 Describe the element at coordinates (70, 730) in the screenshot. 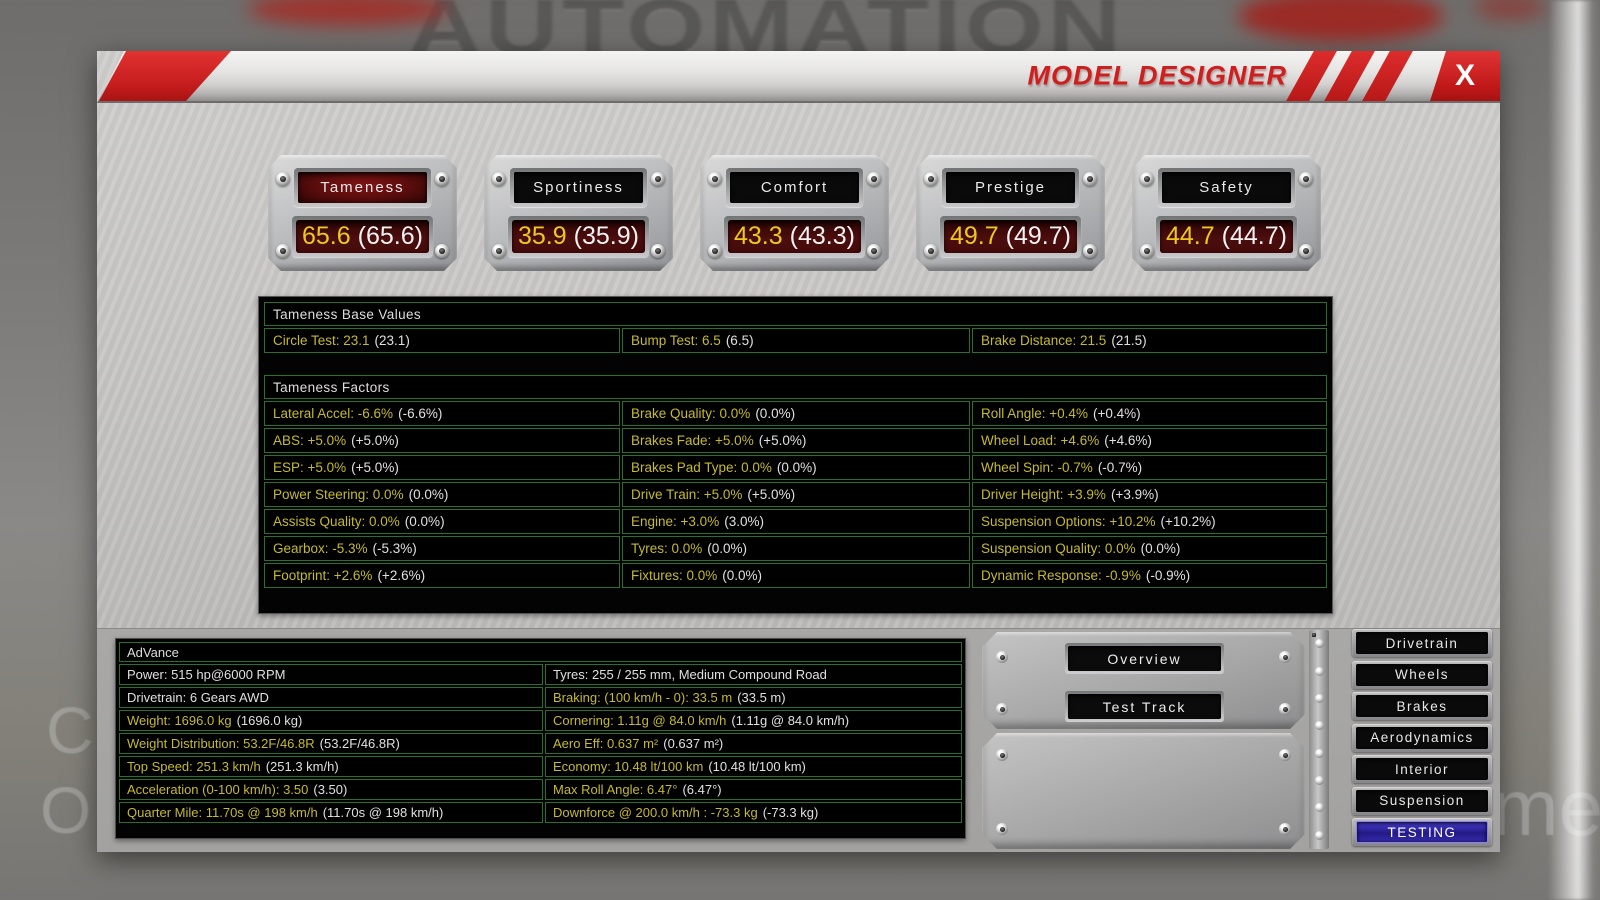

I see `background-letter-c: C` at that location.